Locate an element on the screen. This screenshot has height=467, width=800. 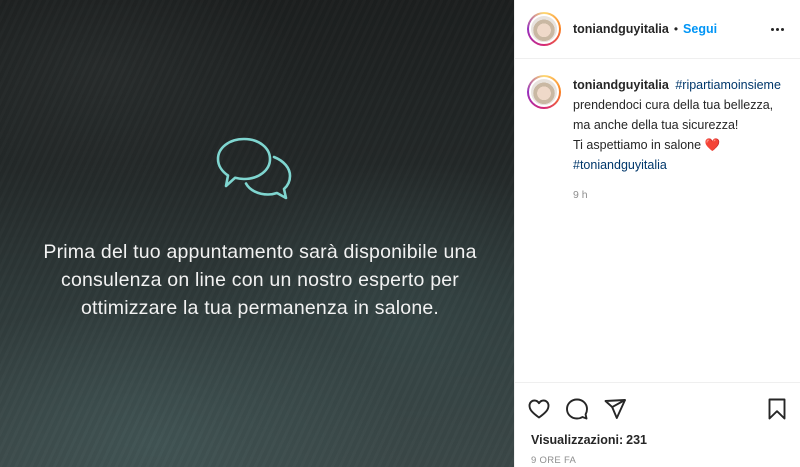
share-button is located at coordinates (615, 409).